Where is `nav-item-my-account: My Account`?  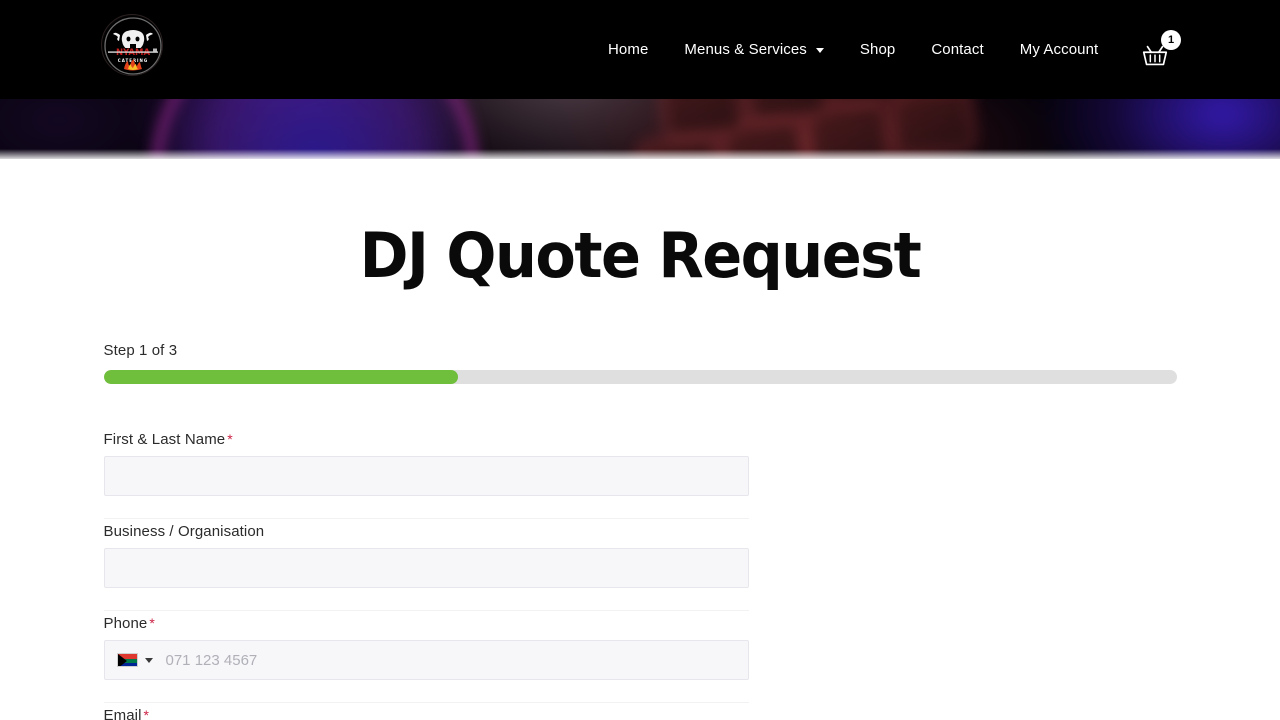
nav-item-my-account: My Account is located at coordinates (1059, 49).